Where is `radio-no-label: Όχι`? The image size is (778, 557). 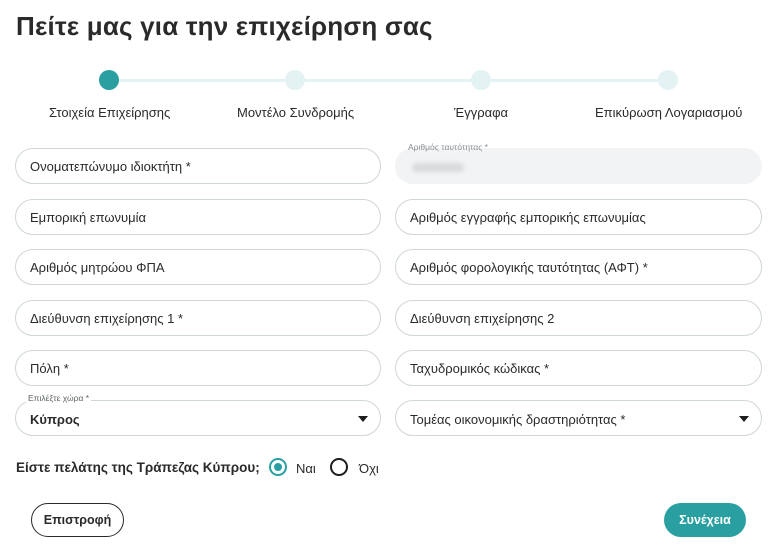 radio-no-label: Όχι is located at coordinates (369, 468).